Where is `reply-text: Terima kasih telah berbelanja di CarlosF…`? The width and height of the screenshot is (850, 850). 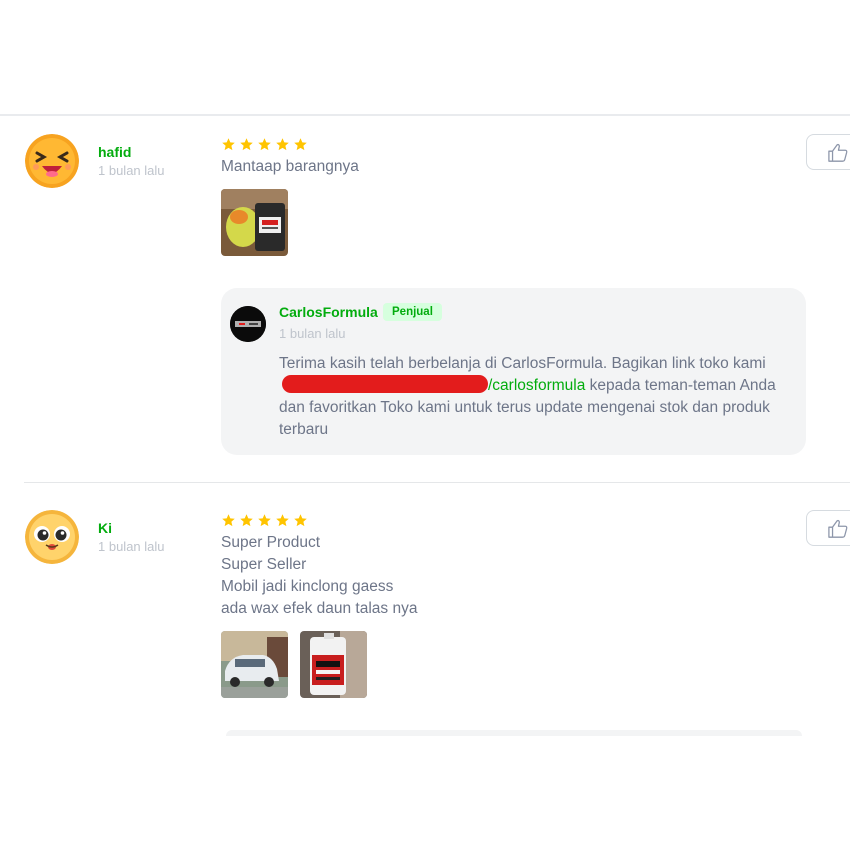 reply-text: Terima kasih telah berbelanja di CarlosF… is located at coordinates (534, 397).